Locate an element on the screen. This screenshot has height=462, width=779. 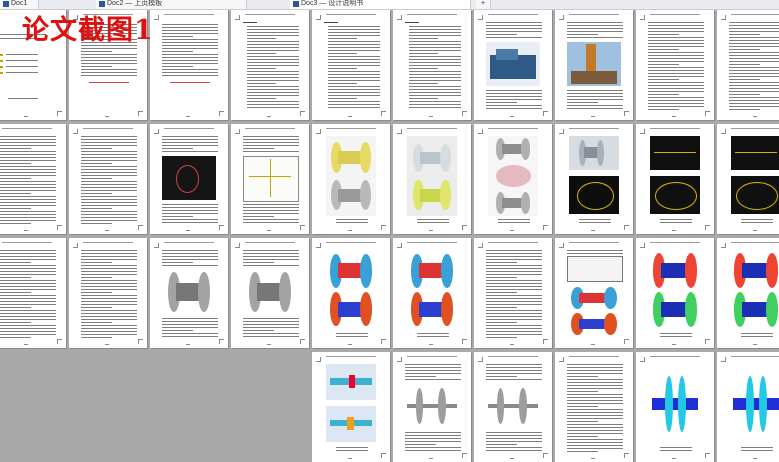
flange is located at coordinates (204, 292).